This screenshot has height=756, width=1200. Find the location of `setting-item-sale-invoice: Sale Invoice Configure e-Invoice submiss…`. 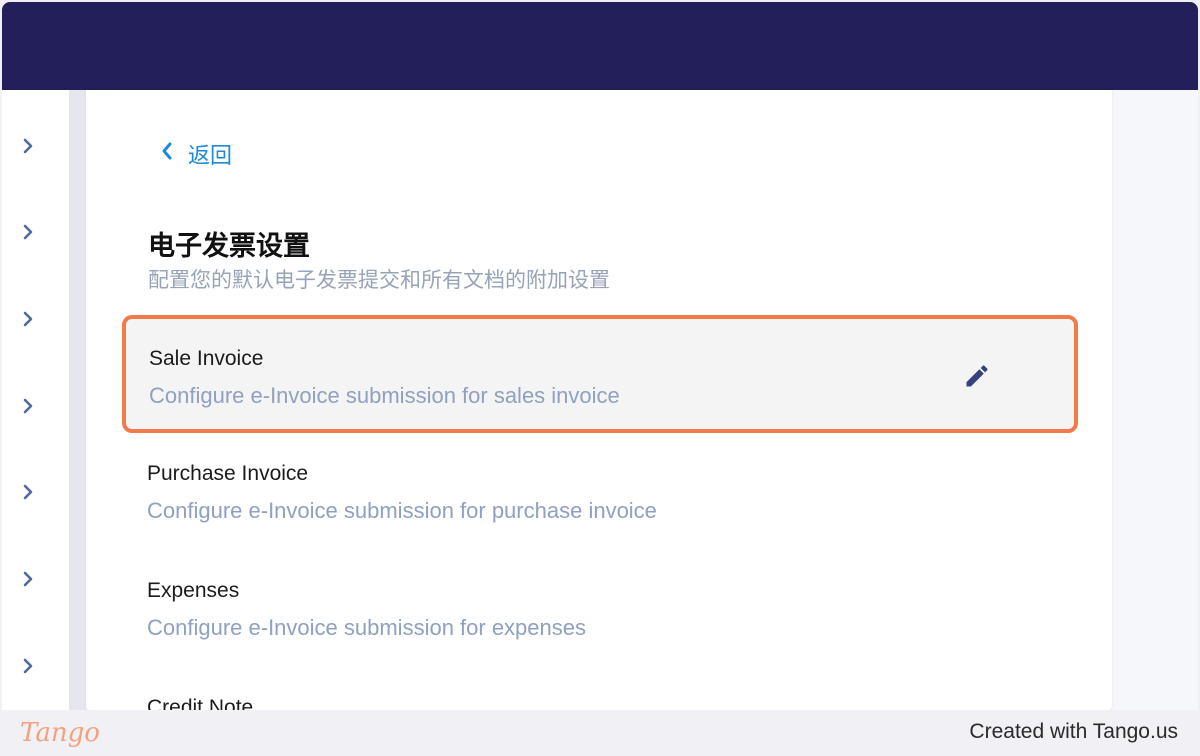

setting-item-sale-invoice: Sale Invoice Configure e-Invoice submiss… is located at coordinates (600, 374).